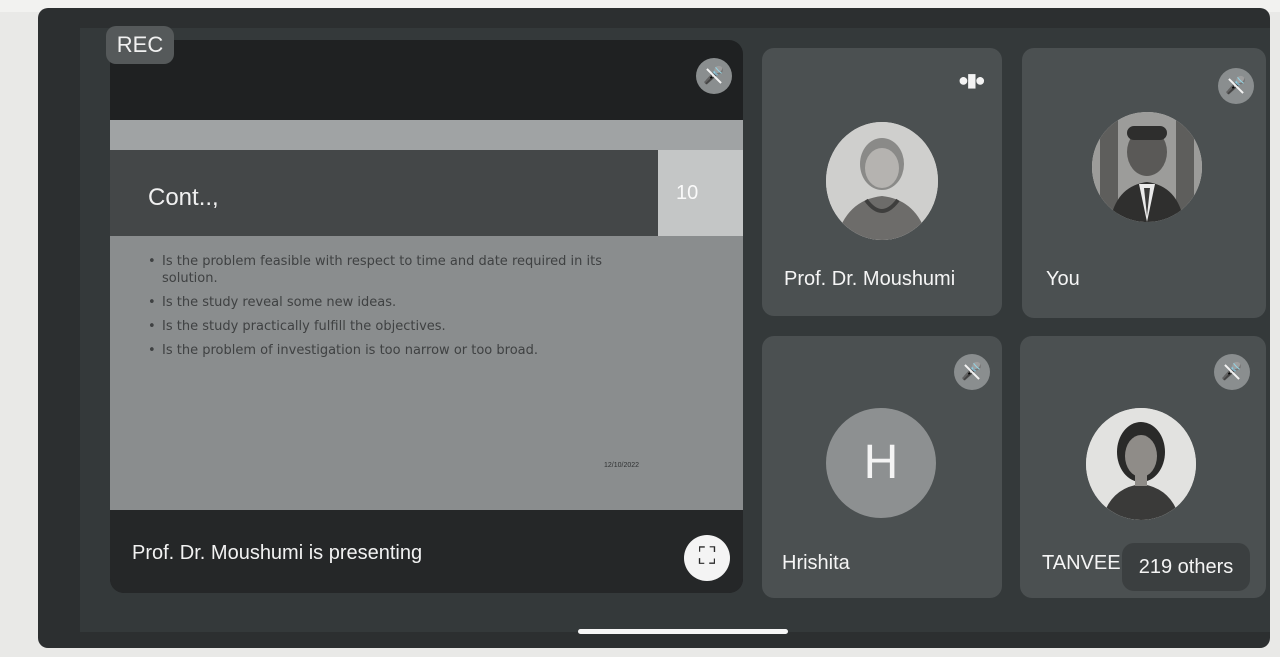 The image size is (1280, 657). I want to click on slide-date: 12/10/2022, so click(622, 465).